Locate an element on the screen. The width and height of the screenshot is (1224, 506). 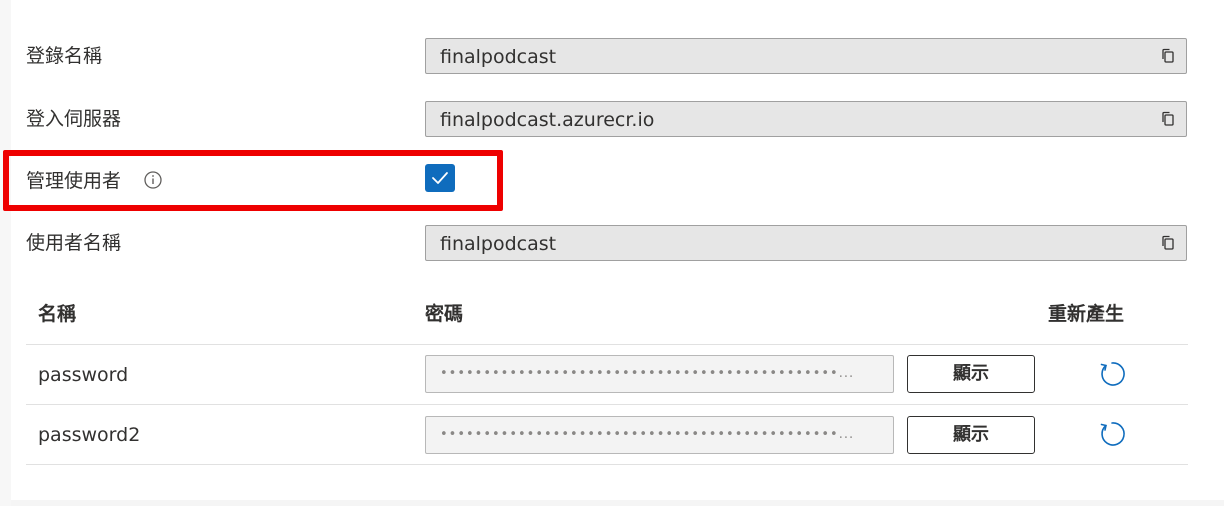
registry-name-value: finalpodcast is located at coordinates (498, 57).